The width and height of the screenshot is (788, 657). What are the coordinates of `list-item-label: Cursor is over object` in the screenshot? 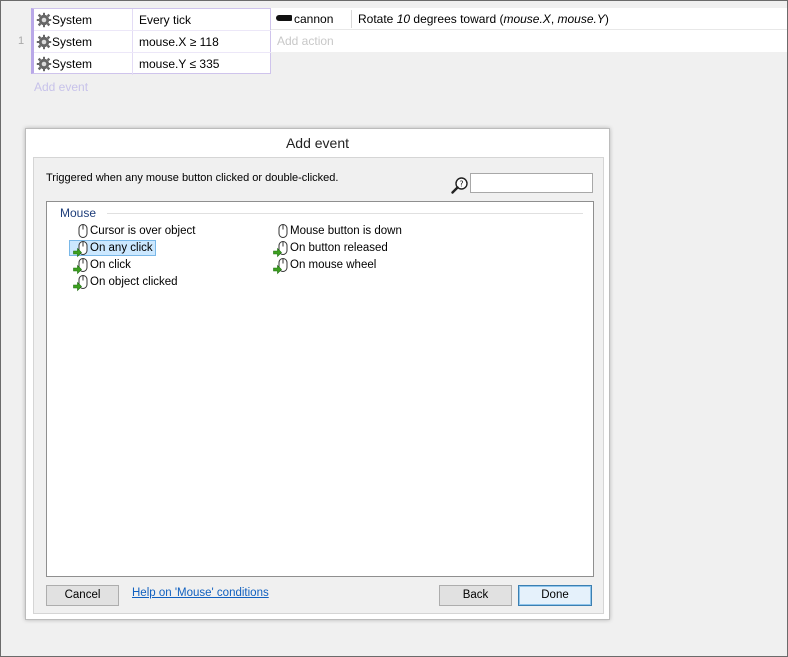 It's located at (143, 231).